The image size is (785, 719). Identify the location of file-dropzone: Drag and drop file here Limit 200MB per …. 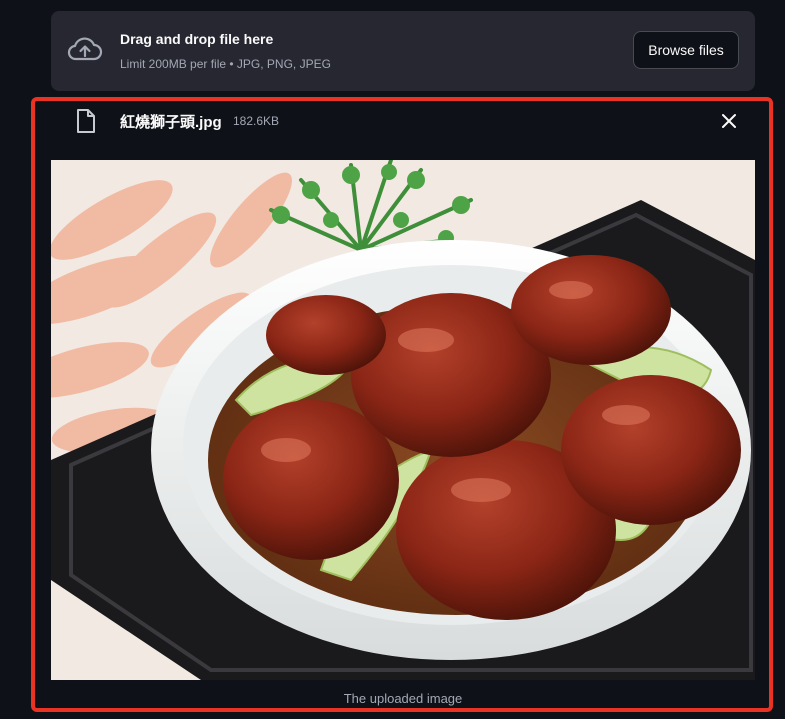
(403, 51).